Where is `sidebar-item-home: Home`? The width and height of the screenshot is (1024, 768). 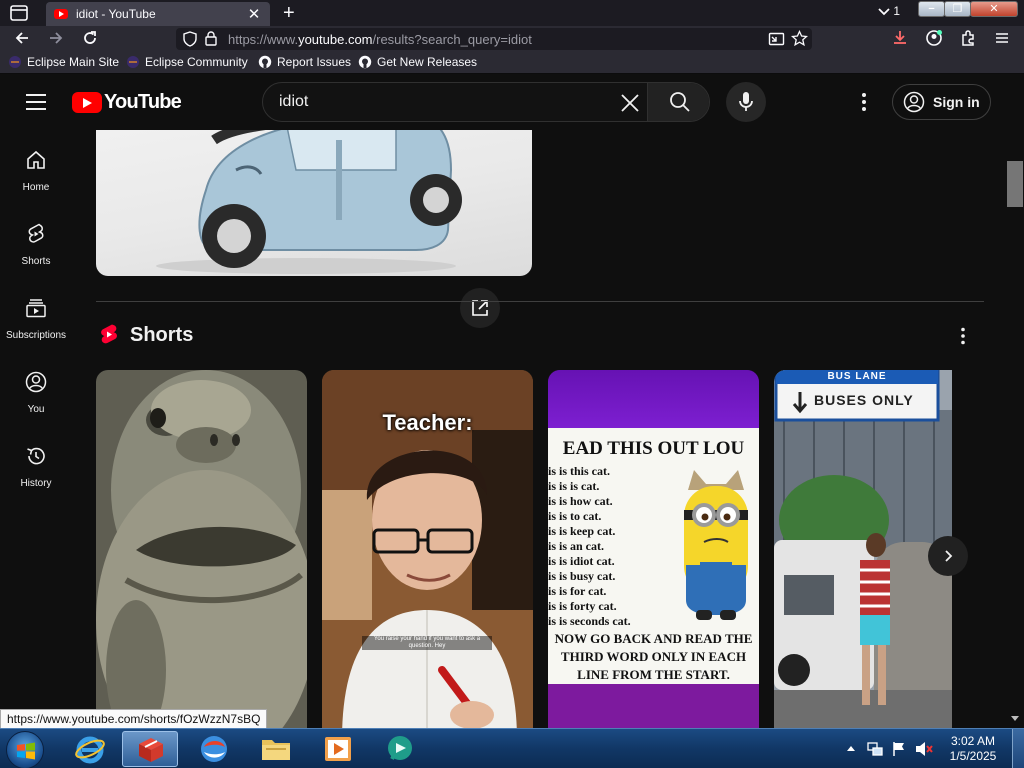 sidebar-item-home: Home is located at coordinates (36, 167).